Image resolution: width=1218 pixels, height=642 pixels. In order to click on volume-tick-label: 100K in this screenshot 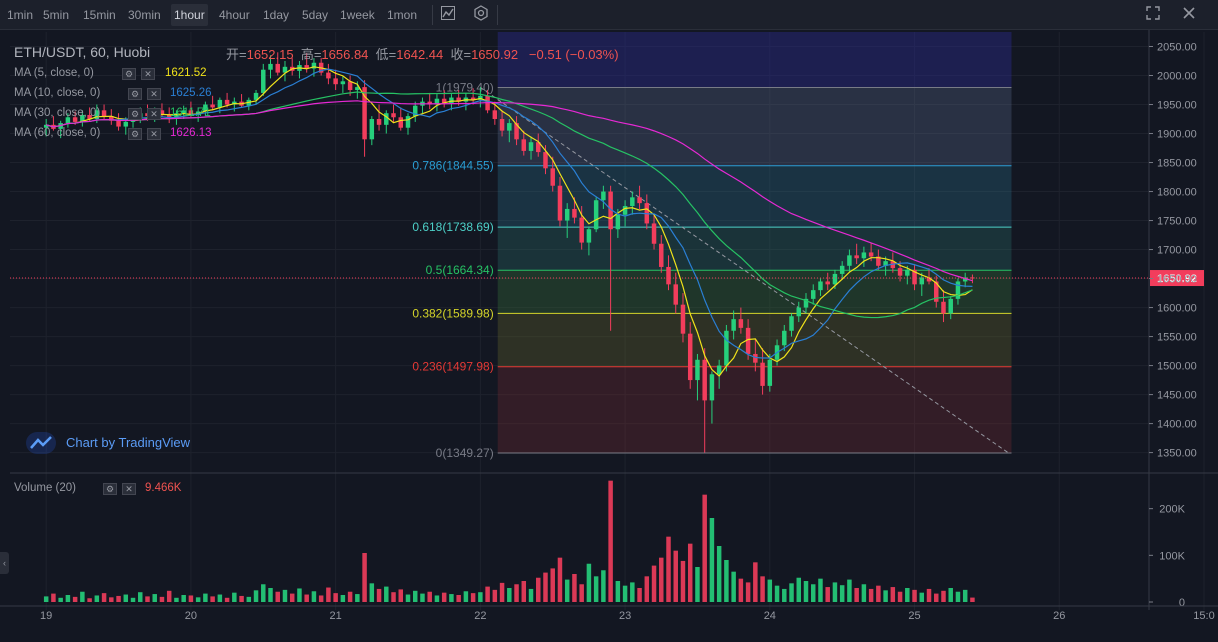, I will do `click(1172, 556)`.